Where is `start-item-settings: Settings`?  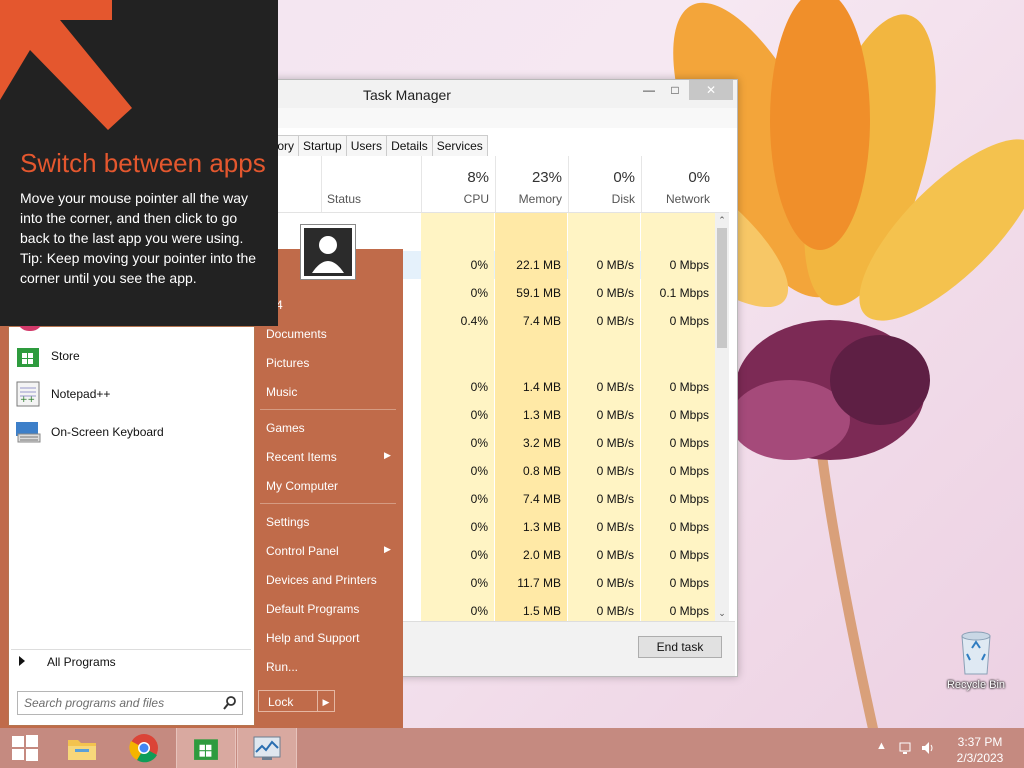 start-item-settings: Settings is located at coordinates (287, 522).